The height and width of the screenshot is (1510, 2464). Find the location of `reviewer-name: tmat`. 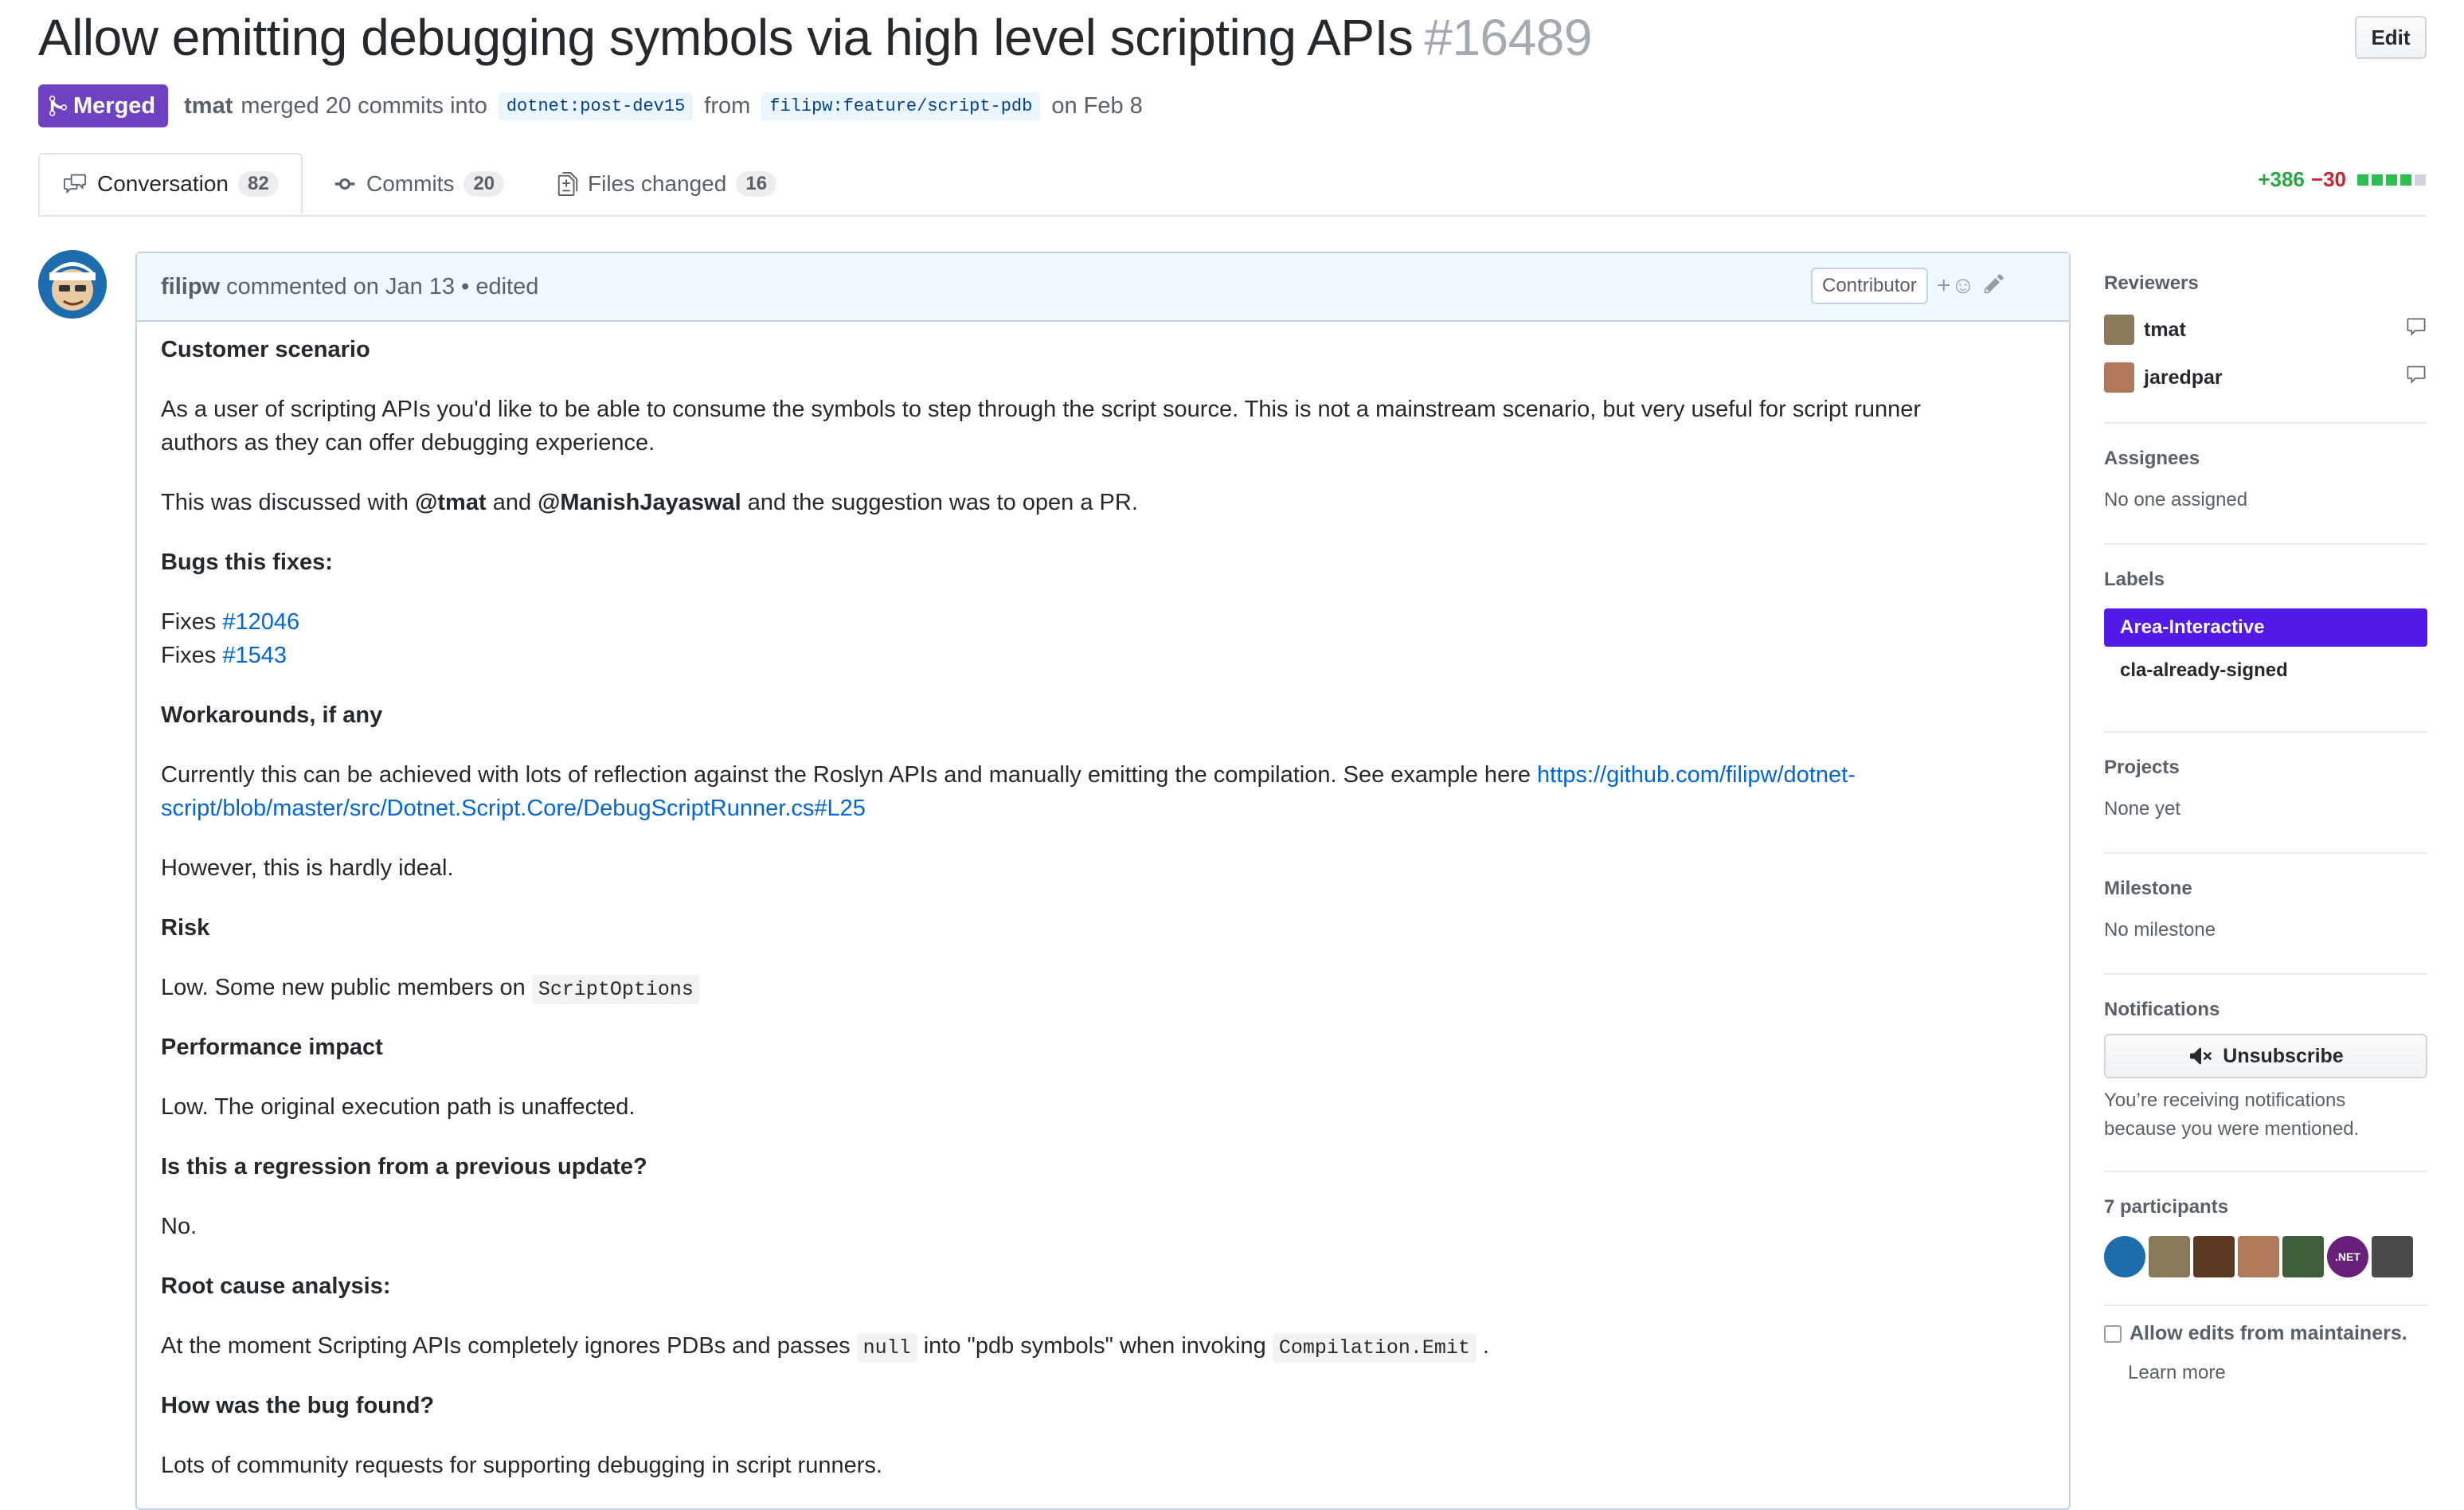

reviewer-name: tmat is located at coordinates (2165, 329).